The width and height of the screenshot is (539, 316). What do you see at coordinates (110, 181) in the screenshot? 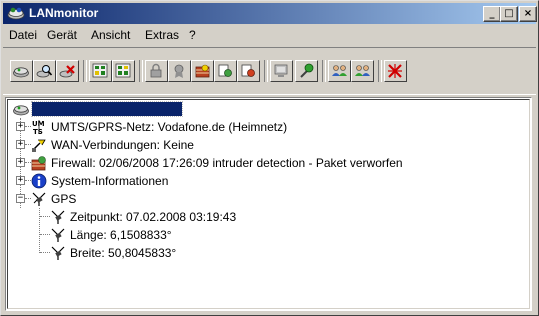
I see `tree-item-label: System-Informationen` at bounding box center [110, 181].